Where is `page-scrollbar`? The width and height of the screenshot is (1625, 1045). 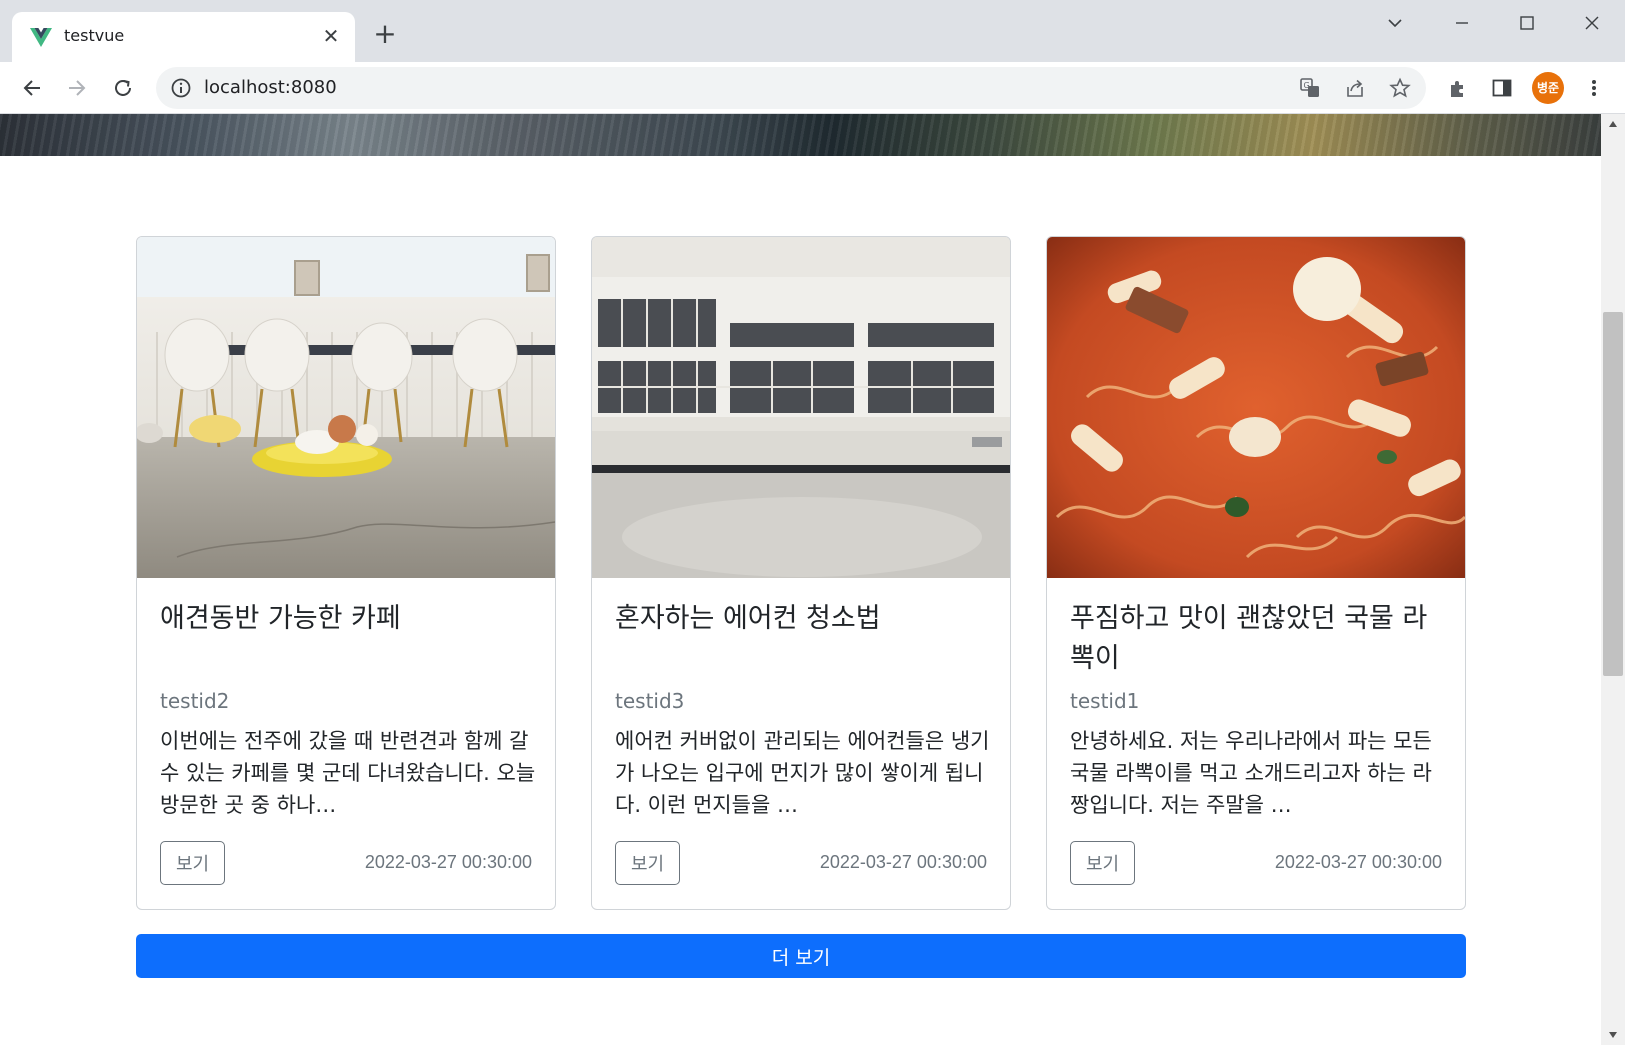 page-scrollbar is located at coordinates (1613, 579).